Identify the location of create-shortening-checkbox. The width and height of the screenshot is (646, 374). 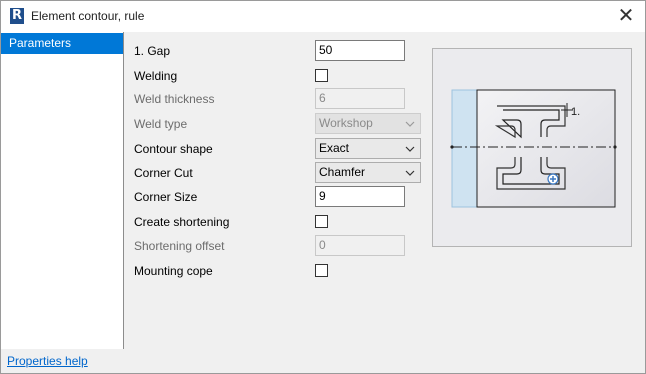
(321, 221).